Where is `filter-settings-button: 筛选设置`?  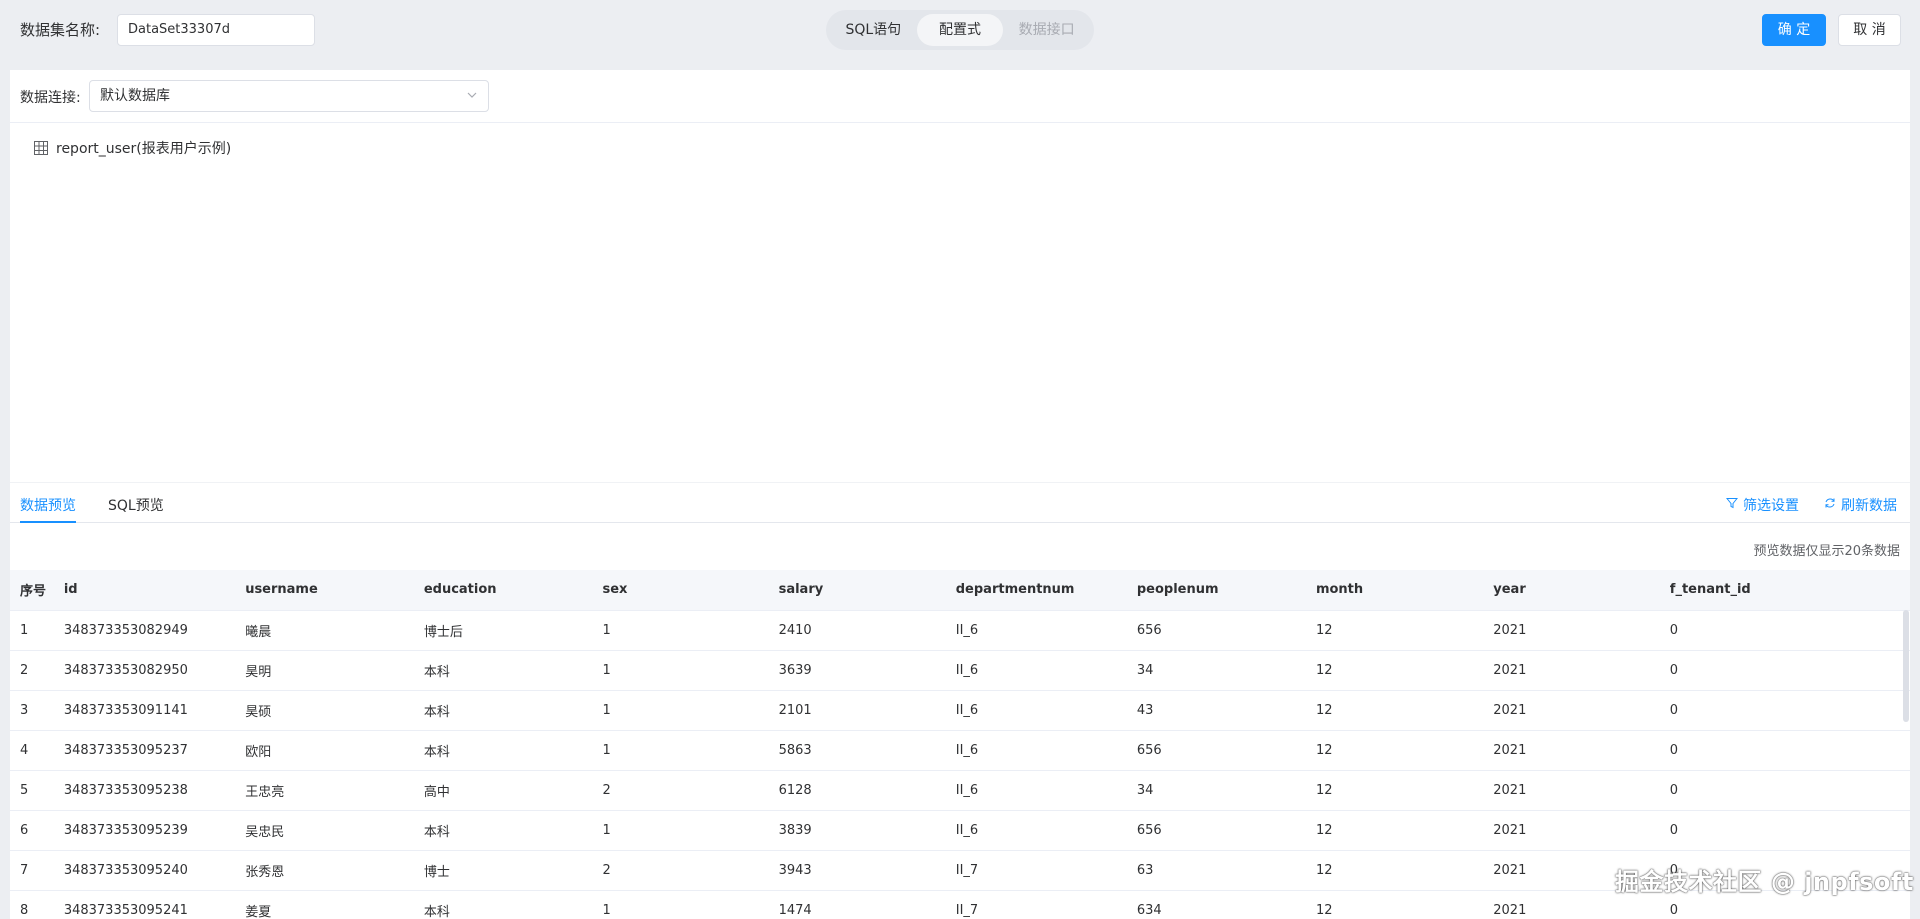 filter-settings-button: 筛选设置 is located at coordinates (1762, 505).